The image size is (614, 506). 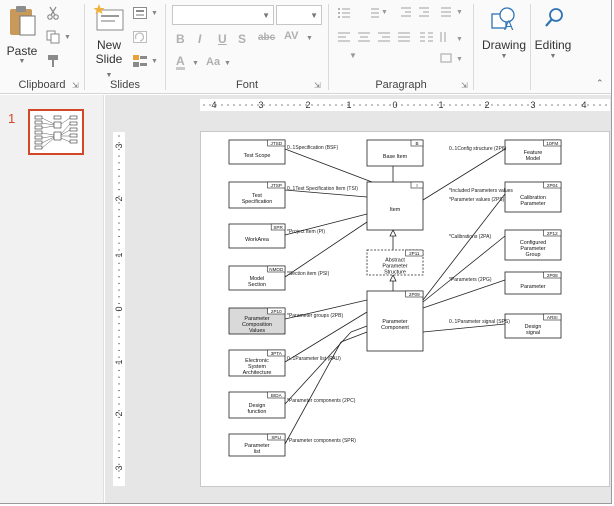 I want to click on svg-text: A, so click(x=509, y=25).